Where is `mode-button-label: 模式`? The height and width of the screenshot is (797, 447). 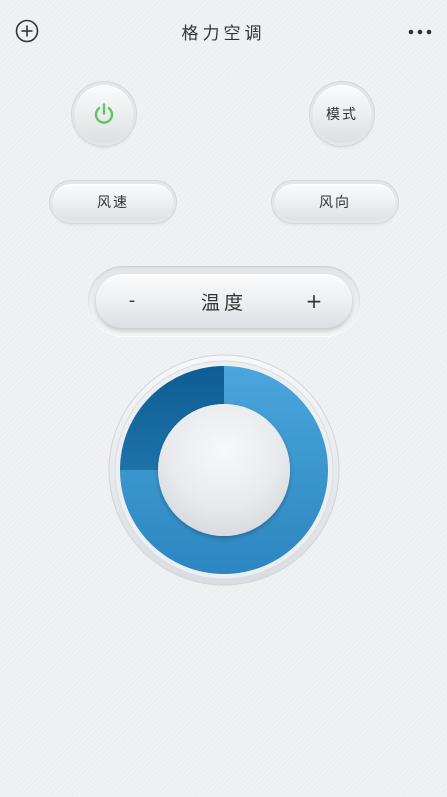
mode-button-label: 模式 is located at coordinates (342, 115).